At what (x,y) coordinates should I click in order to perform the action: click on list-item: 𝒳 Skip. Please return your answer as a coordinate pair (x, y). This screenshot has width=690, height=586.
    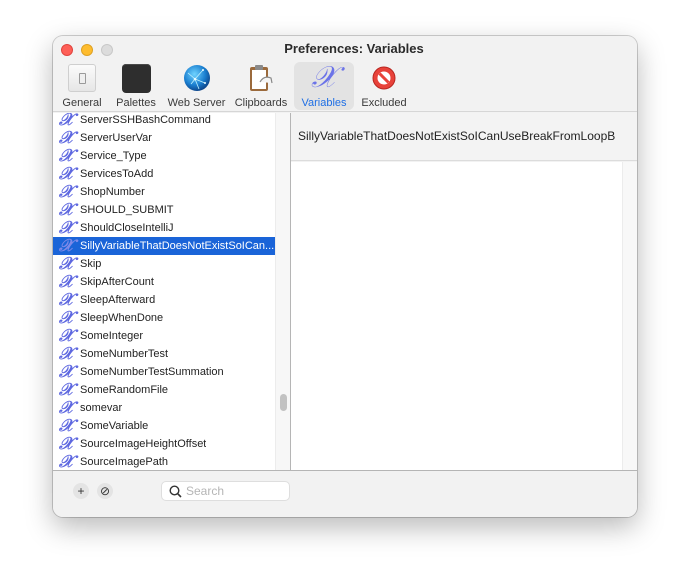
    Looking at the image, I should click on (164, 264).